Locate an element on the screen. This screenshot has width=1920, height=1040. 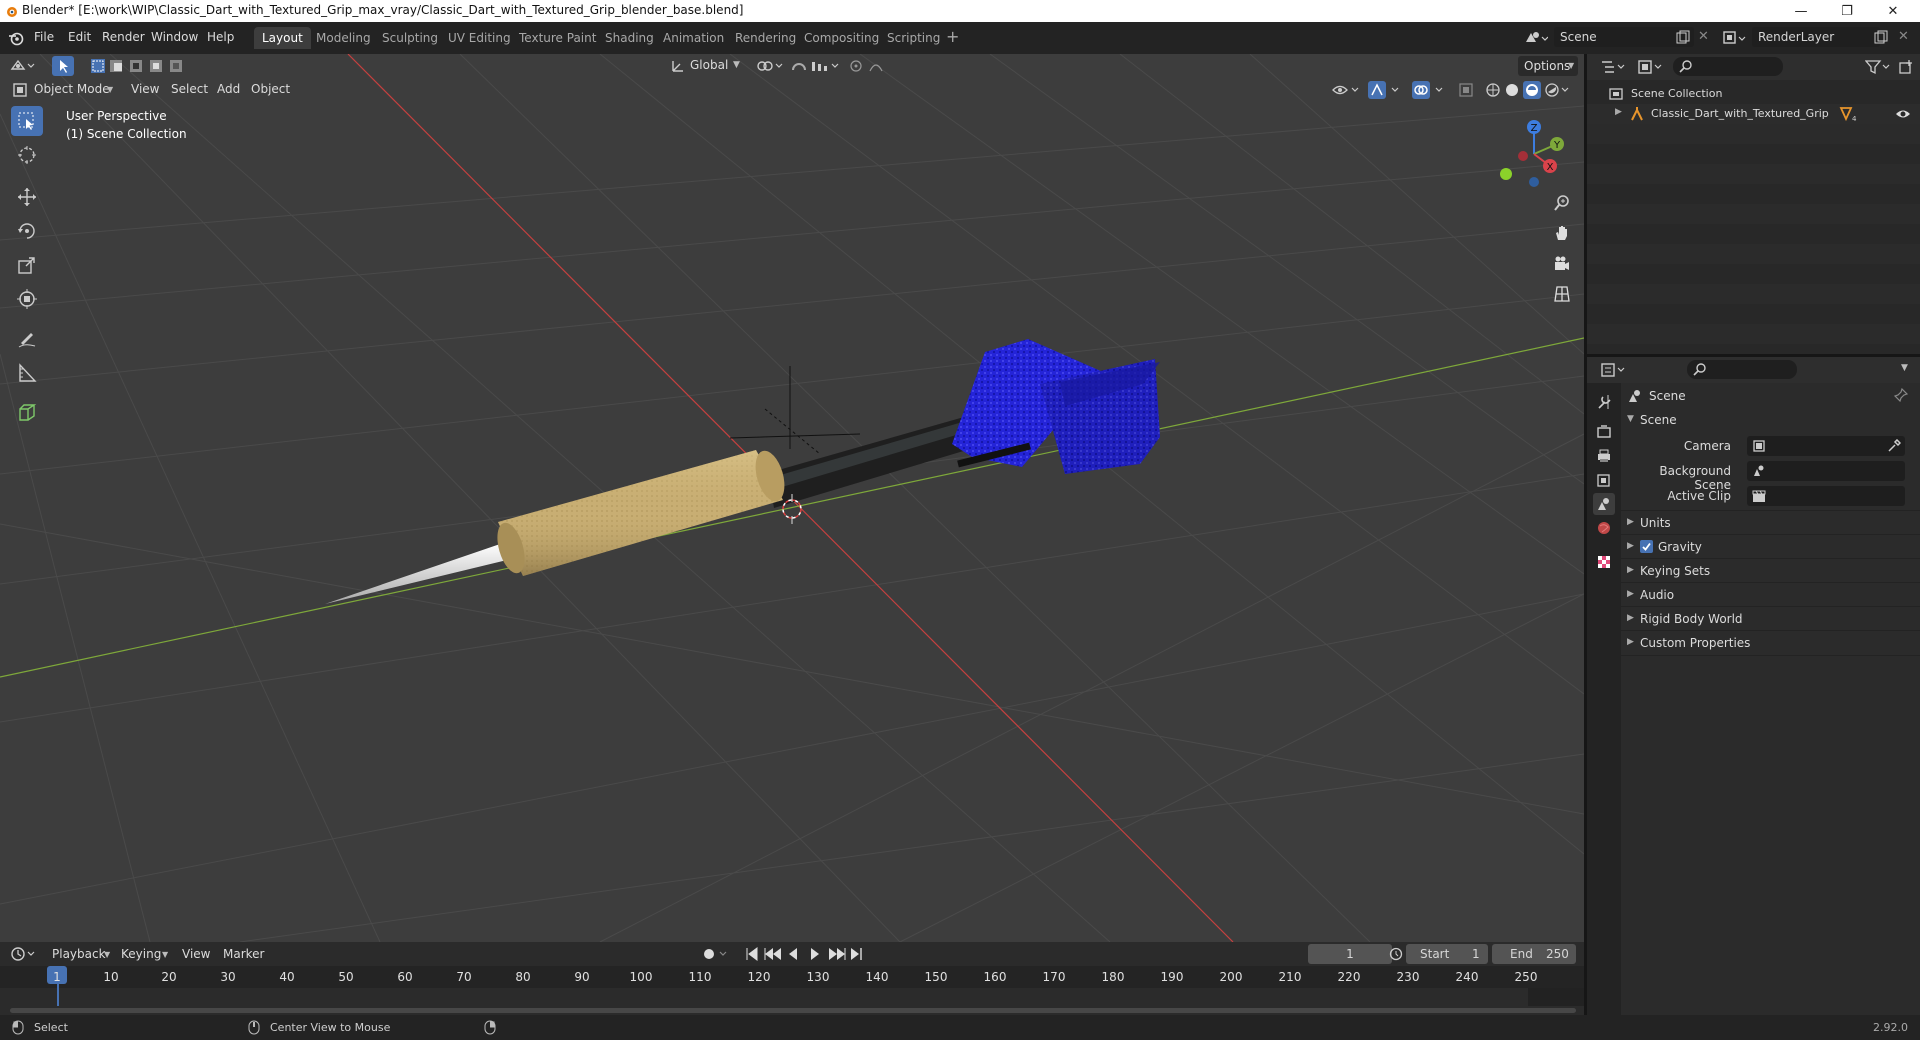
new-view-layer-icon is located at coordinates (1881, 37).